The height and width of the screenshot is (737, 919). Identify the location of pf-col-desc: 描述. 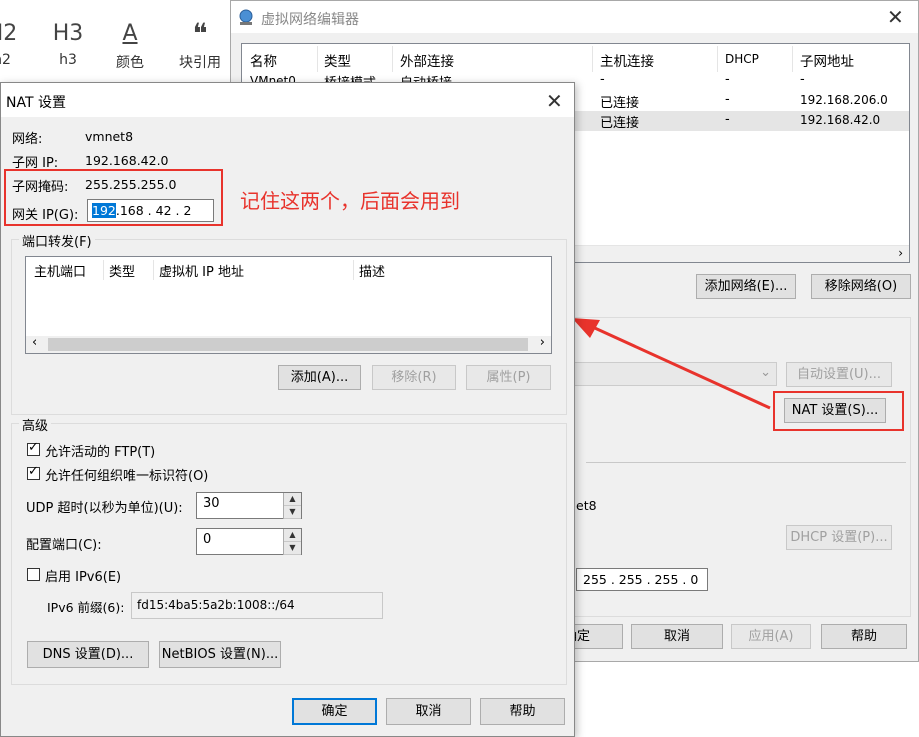
(372, 270).